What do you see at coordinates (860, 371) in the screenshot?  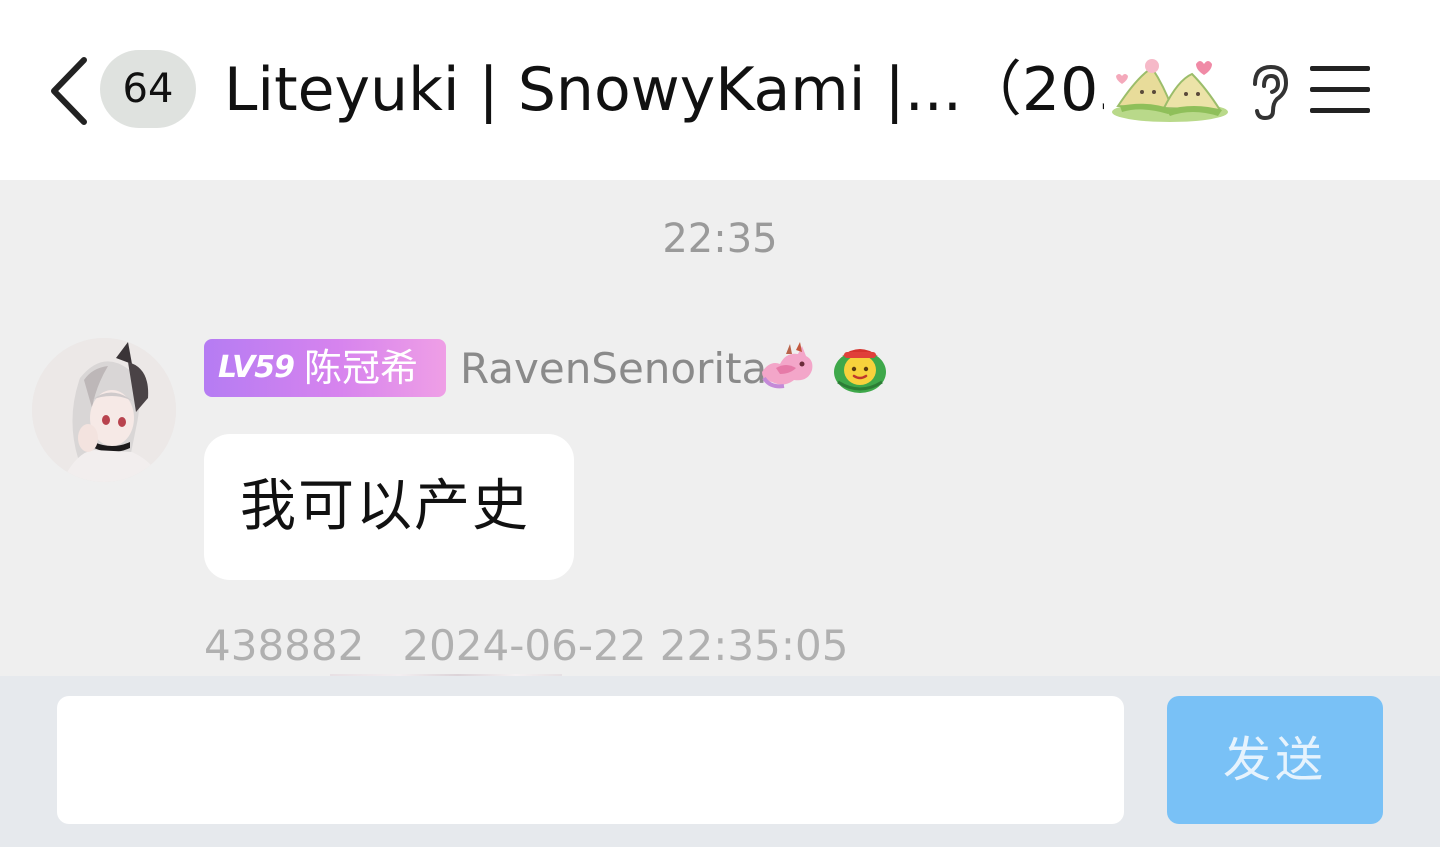 I see `zongzi-badge-icon` at bounding box center [860, 371].